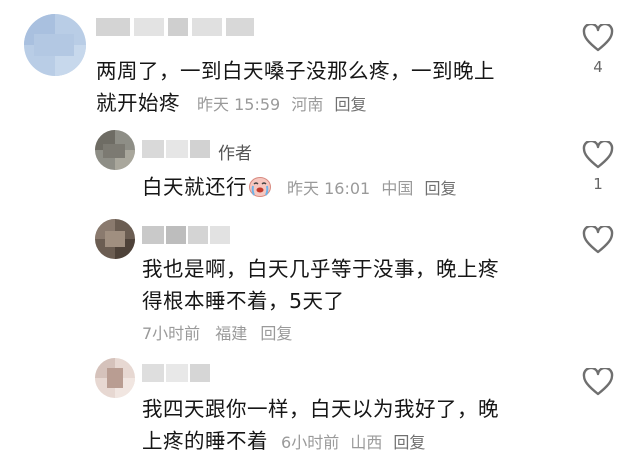  I want to click on comment-time: 6小时前, so click(310, 442).